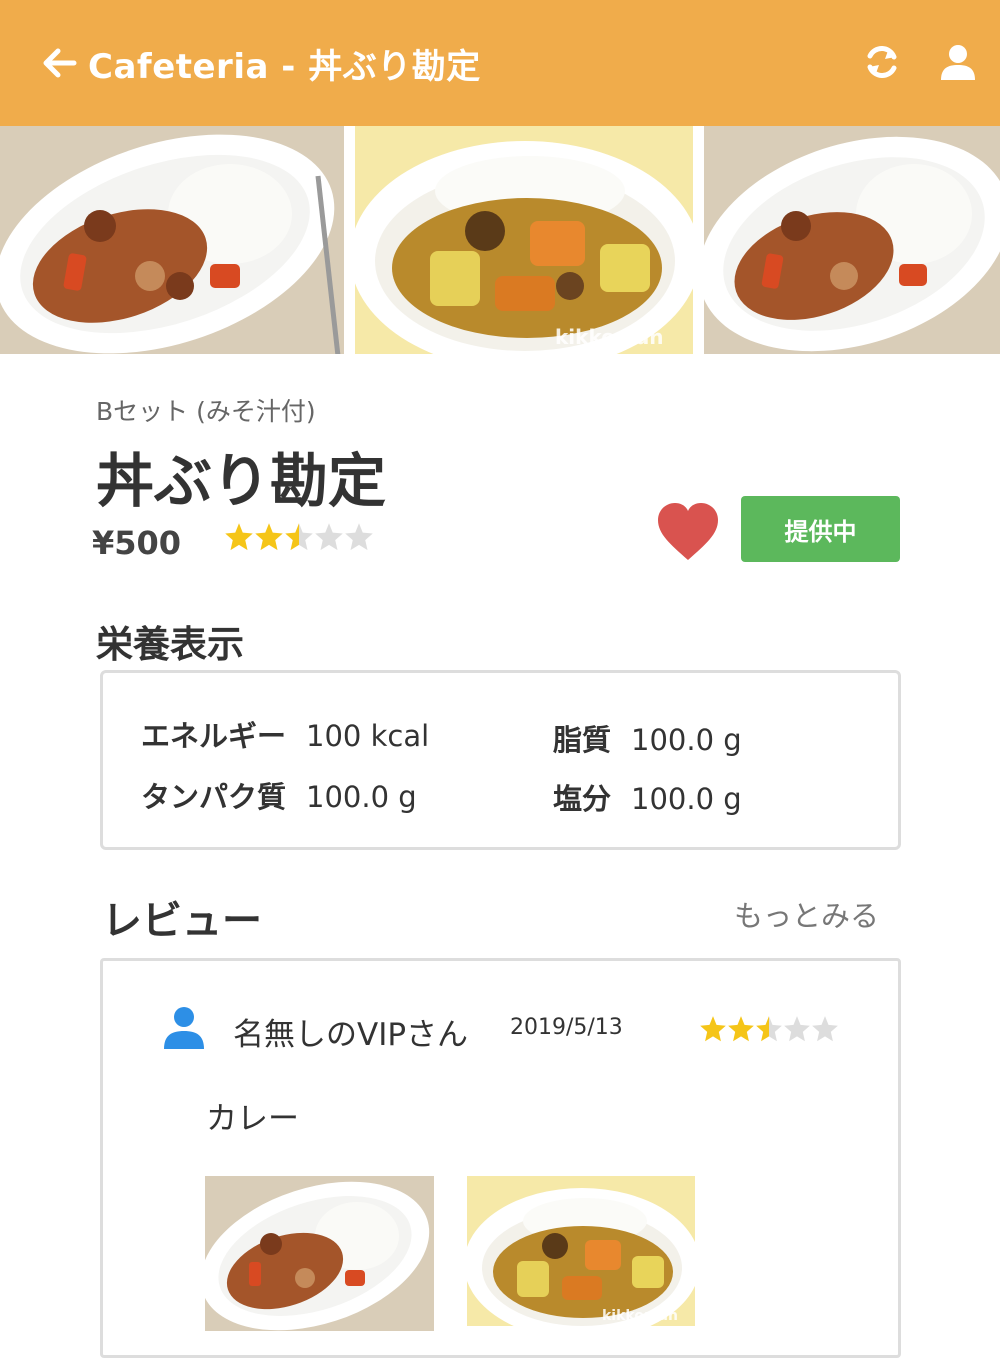 The height and width of the screenshot is (1358, 1000). I want to click on review-rating, so click(769, 1029).